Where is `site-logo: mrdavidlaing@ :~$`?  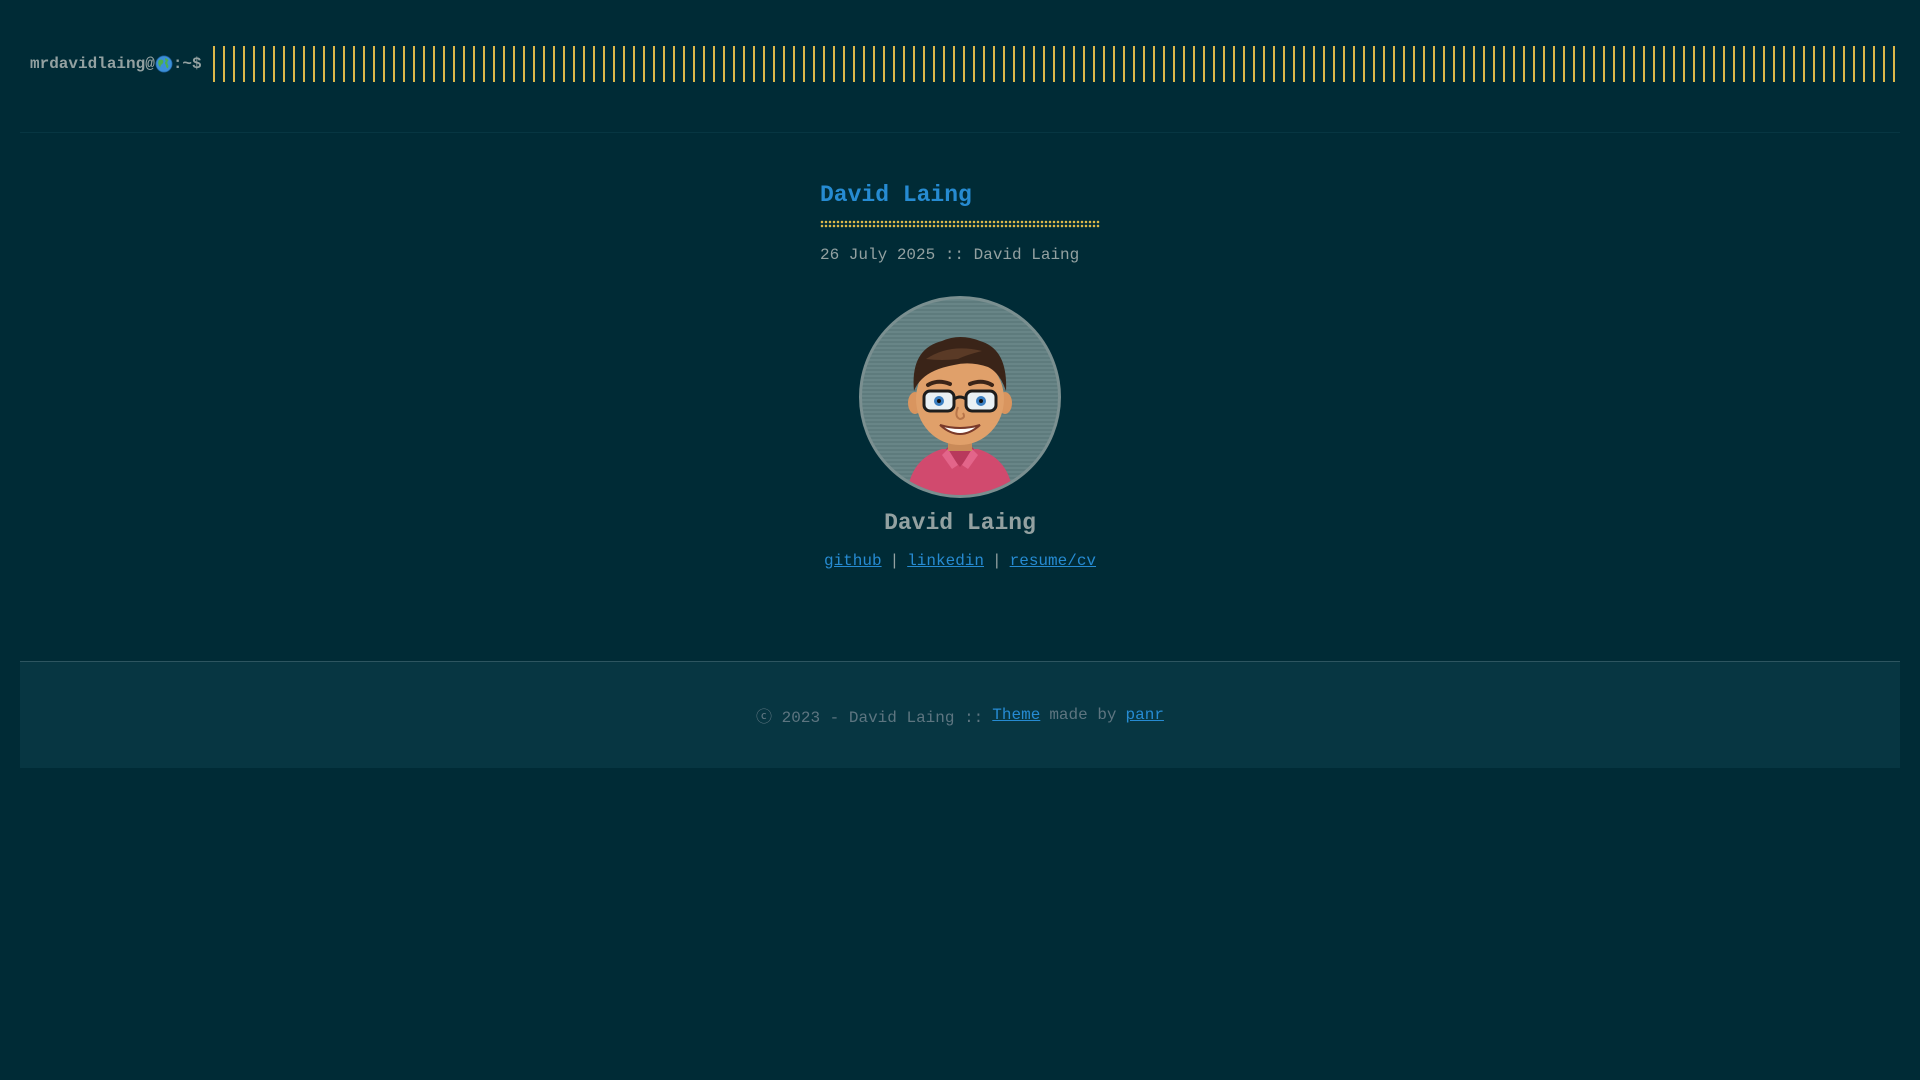
site-logo: mrdavidlaing@ :~$ is located at coordinates (116, 64).